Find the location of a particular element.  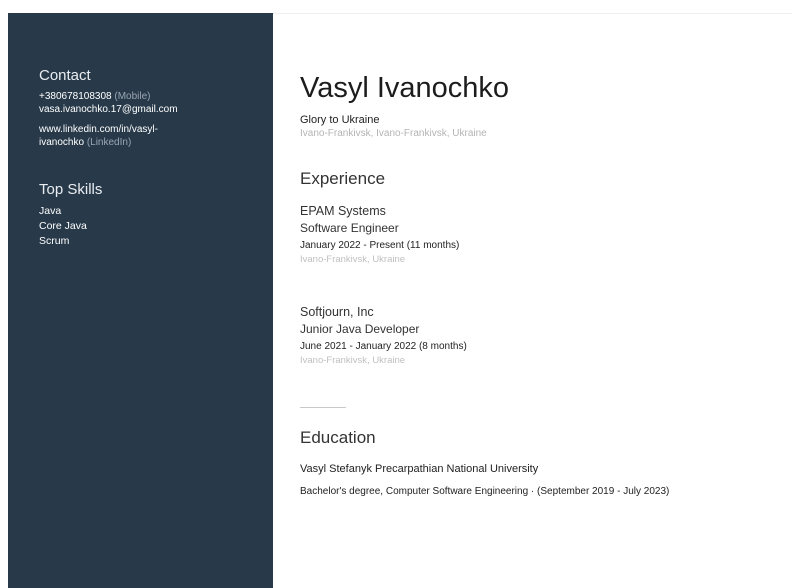

section-divider is located at coordinates (323, 407).